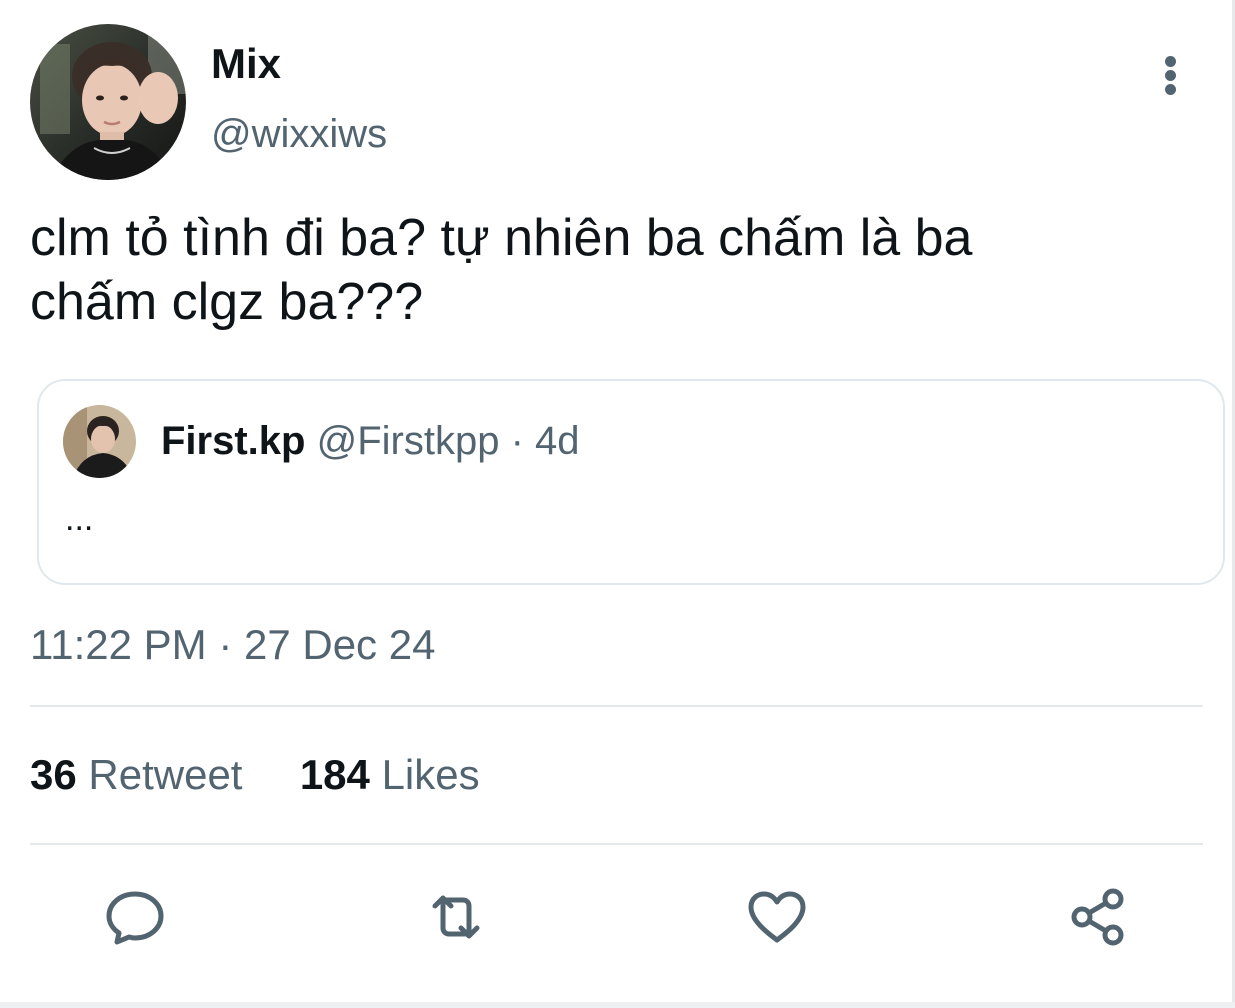  Describe the element at coordinates (233, 441) in the screenshot. I see `quoted-display-name: First.kp` at that location.